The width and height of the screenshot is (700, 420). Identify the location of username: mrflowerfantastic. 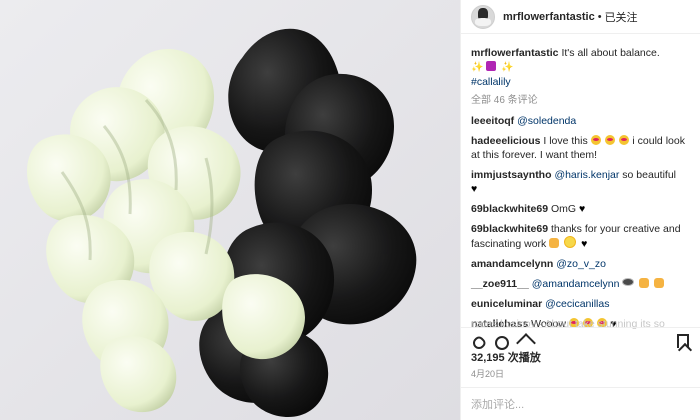
(549, 17).